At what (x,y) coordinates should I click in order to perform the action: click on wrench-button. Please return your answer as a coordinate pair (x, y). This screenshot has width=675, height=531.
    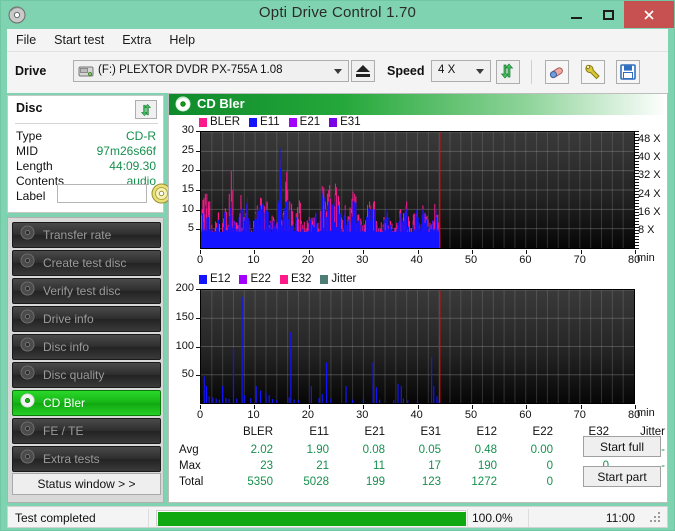
    Looking at the image, I should click on (593, 72).